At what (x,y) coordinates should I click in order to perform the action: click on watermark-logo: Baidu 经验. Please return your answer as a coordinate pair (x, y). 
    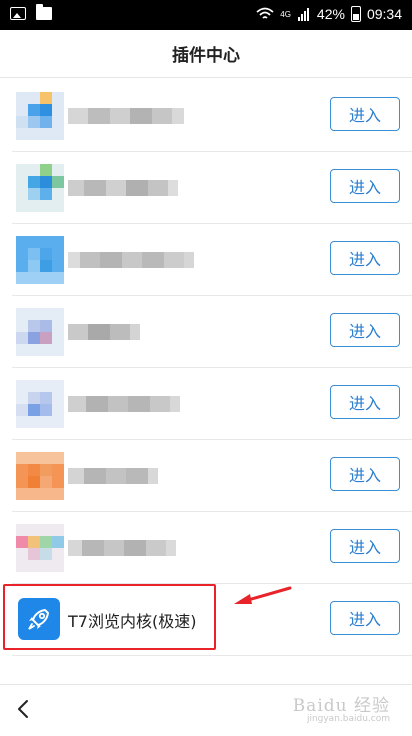
    Looking at the image, I should click on (341, 706).